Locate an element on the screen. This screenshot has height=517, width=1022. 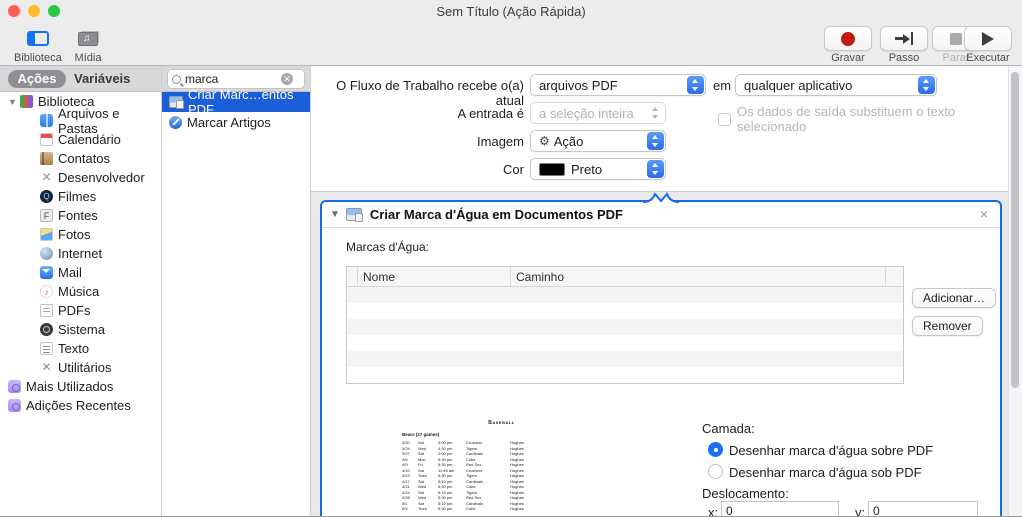
sidebar-item-label: Desenvolvedor is located at coordinates (101, 177).